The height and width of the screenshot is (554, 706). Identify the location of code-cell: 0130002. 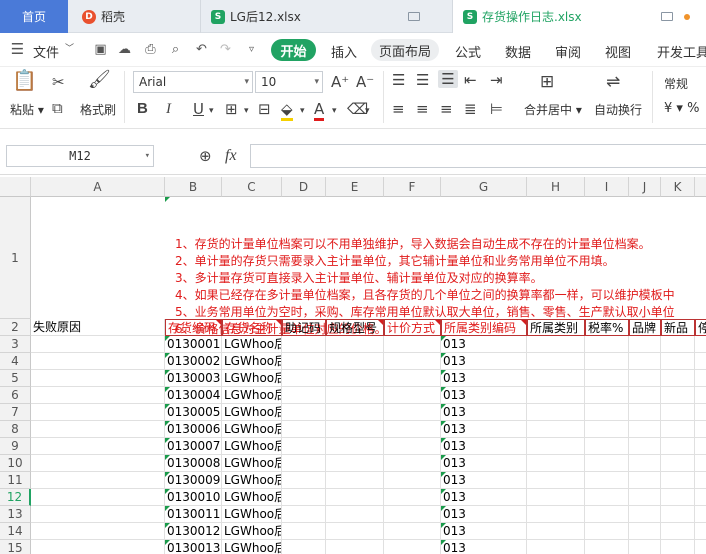
(193, 361).